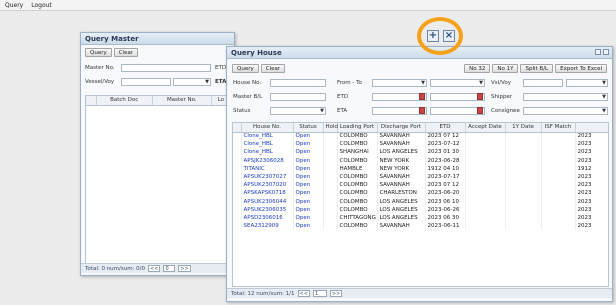 This screenshot has width=616, height=305. I want to click on col-etd: ETD, so click(445, 128).